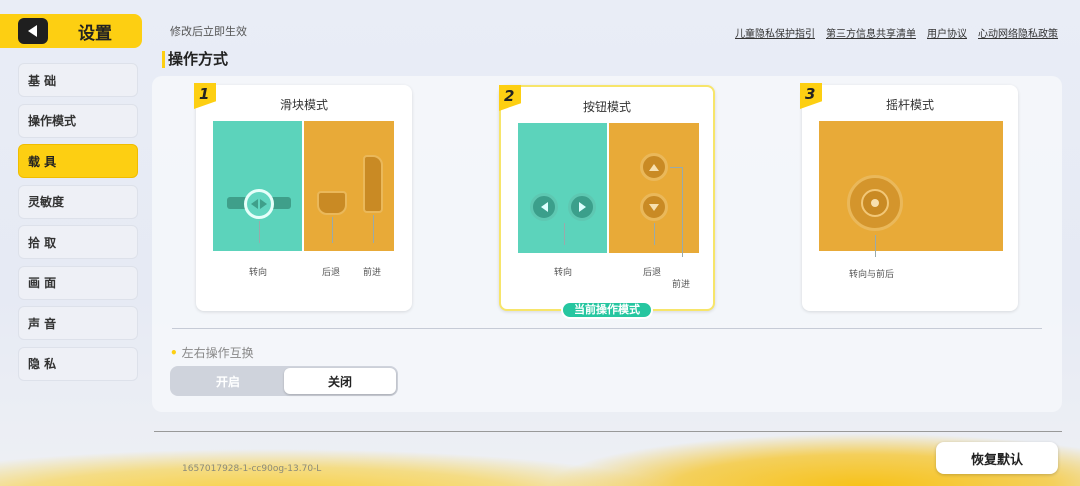 This screenshot has width=1080, height=486. Describe the element at coordinates (71, 31) in the screenshot. I see `header-bar: 设置` at that location.